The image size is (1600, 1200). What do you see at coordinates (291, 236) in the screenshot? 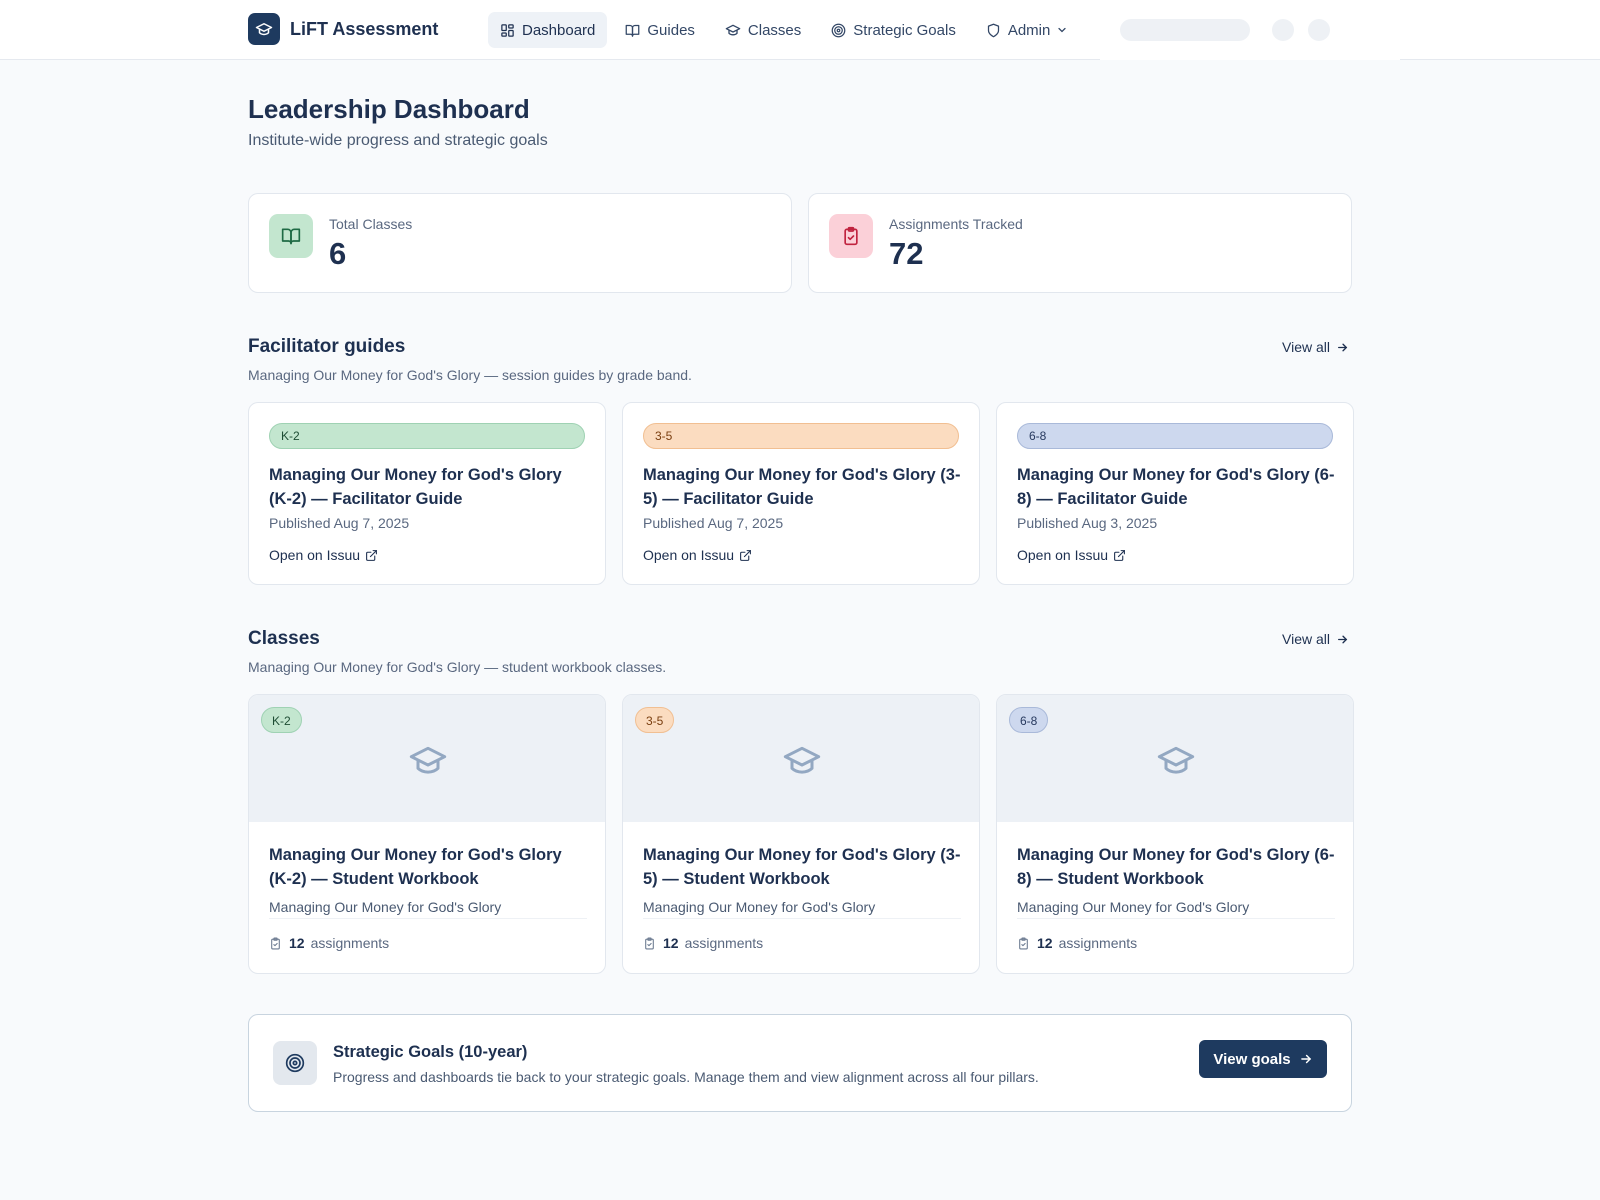
I see `book-open-icon` at bounding box center [291, 236].